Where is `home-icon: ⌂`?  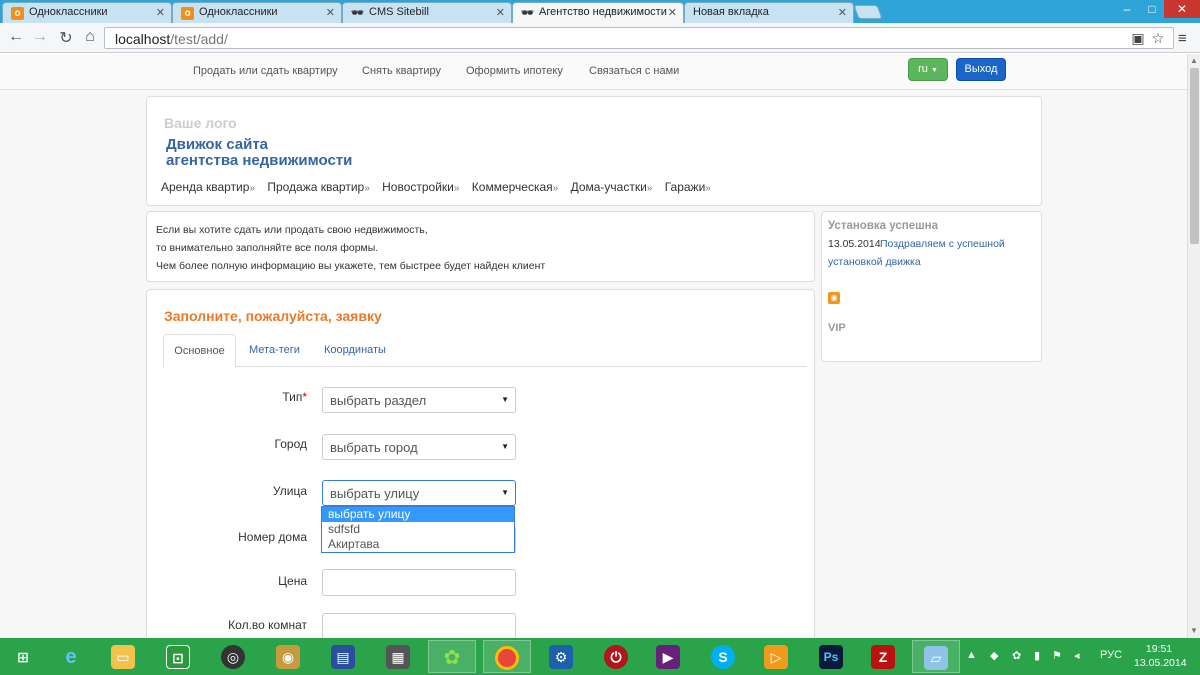
home-icon: ⌂ is located at coordinates (90, 37).